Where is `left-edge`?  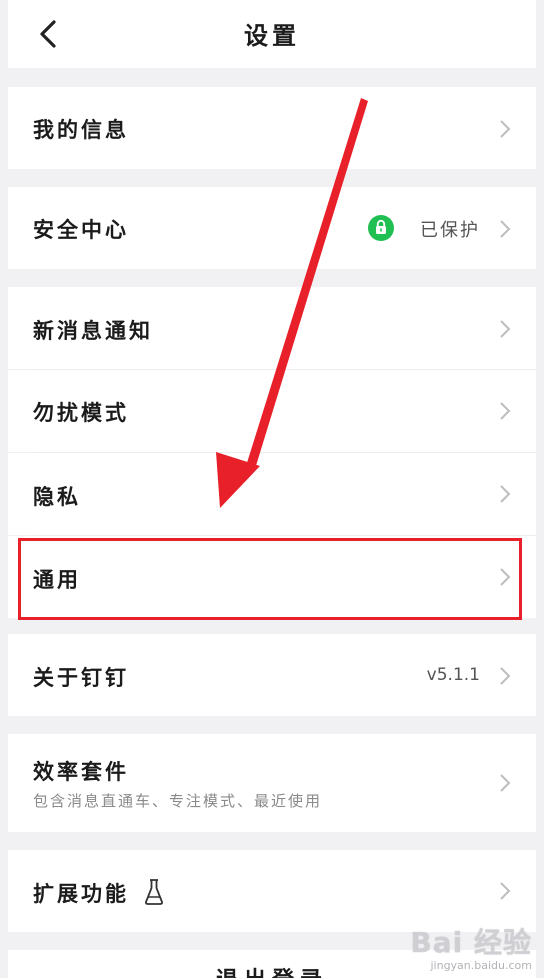 left-edge is located at coordinates (4, 489).